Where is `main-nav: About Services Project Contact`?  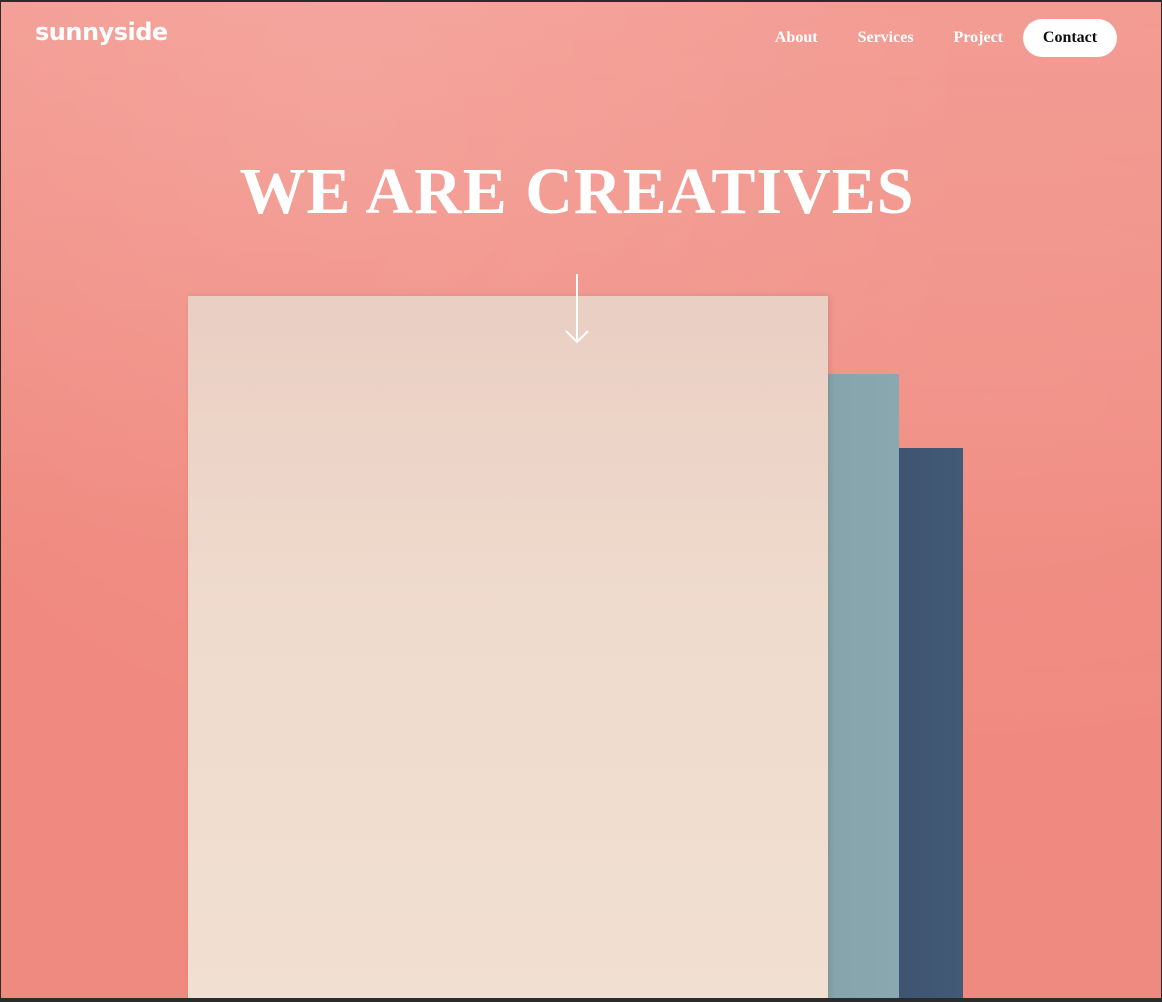
main-nav: About Services Project Contact is located at coordinates (946, 38).